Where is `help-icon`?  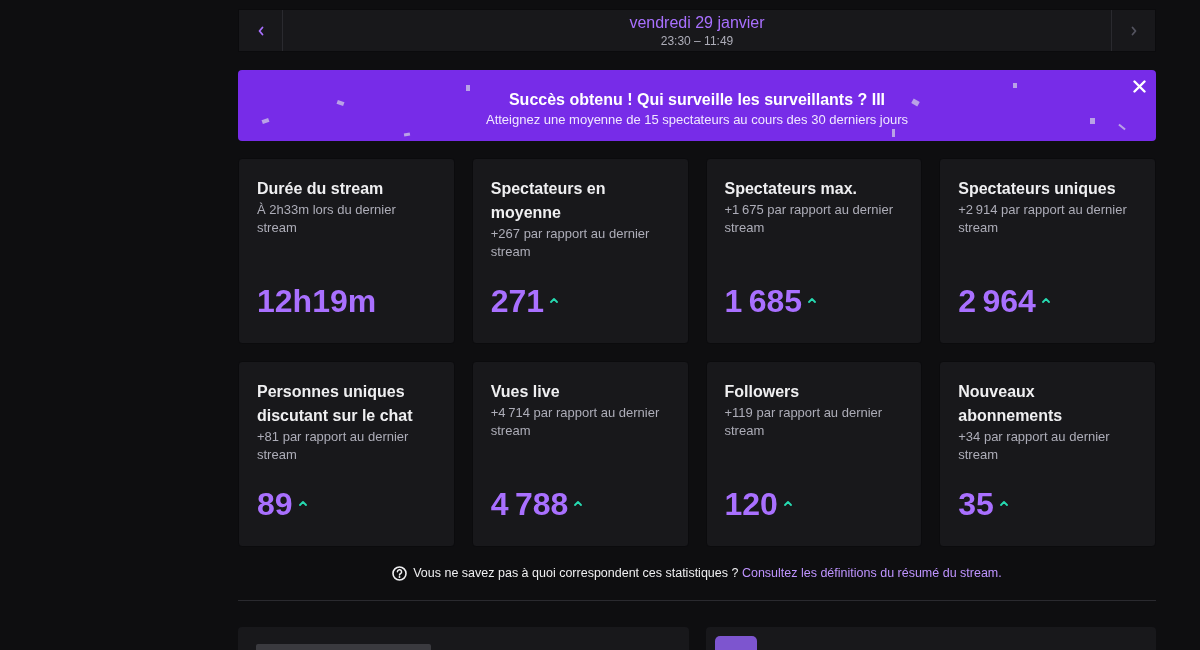 help-icon is located at coordinates (400, 573).